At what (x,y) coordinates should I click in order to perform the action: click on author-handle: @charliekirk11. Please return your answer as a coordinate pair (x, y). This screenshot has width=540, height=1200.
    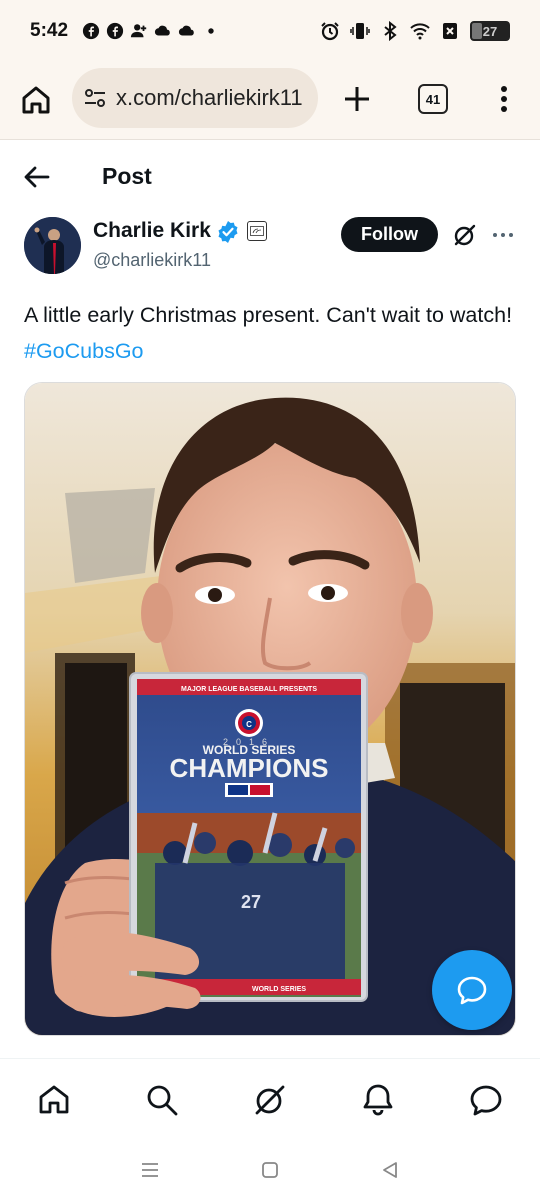
    Looking at the image, I should click on (152, 260).